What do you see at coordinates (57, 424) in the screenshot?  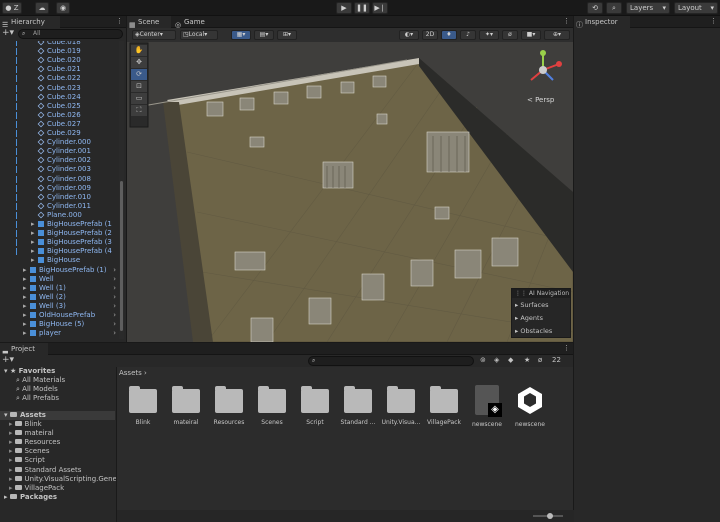 I see `asset-folder-item: ▸ Blink` at bounding box center [57, 424].